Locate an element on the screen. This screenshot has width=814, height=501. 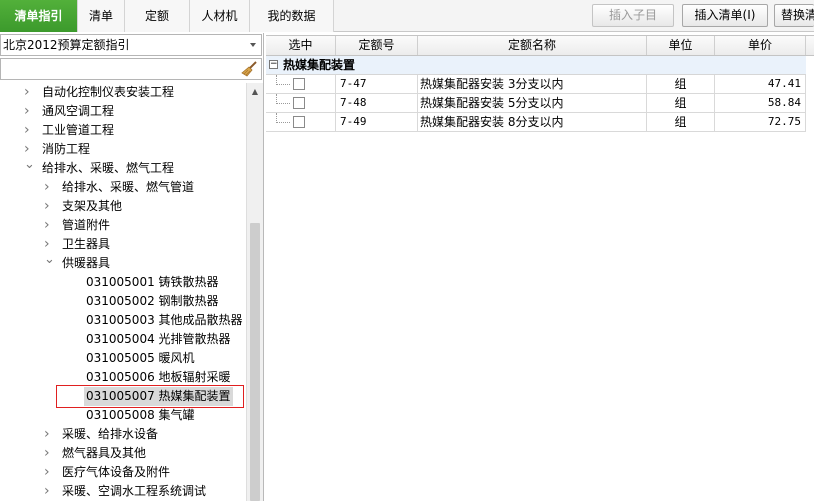
replace-button: 替换清 is located at coordinates (794, 15).